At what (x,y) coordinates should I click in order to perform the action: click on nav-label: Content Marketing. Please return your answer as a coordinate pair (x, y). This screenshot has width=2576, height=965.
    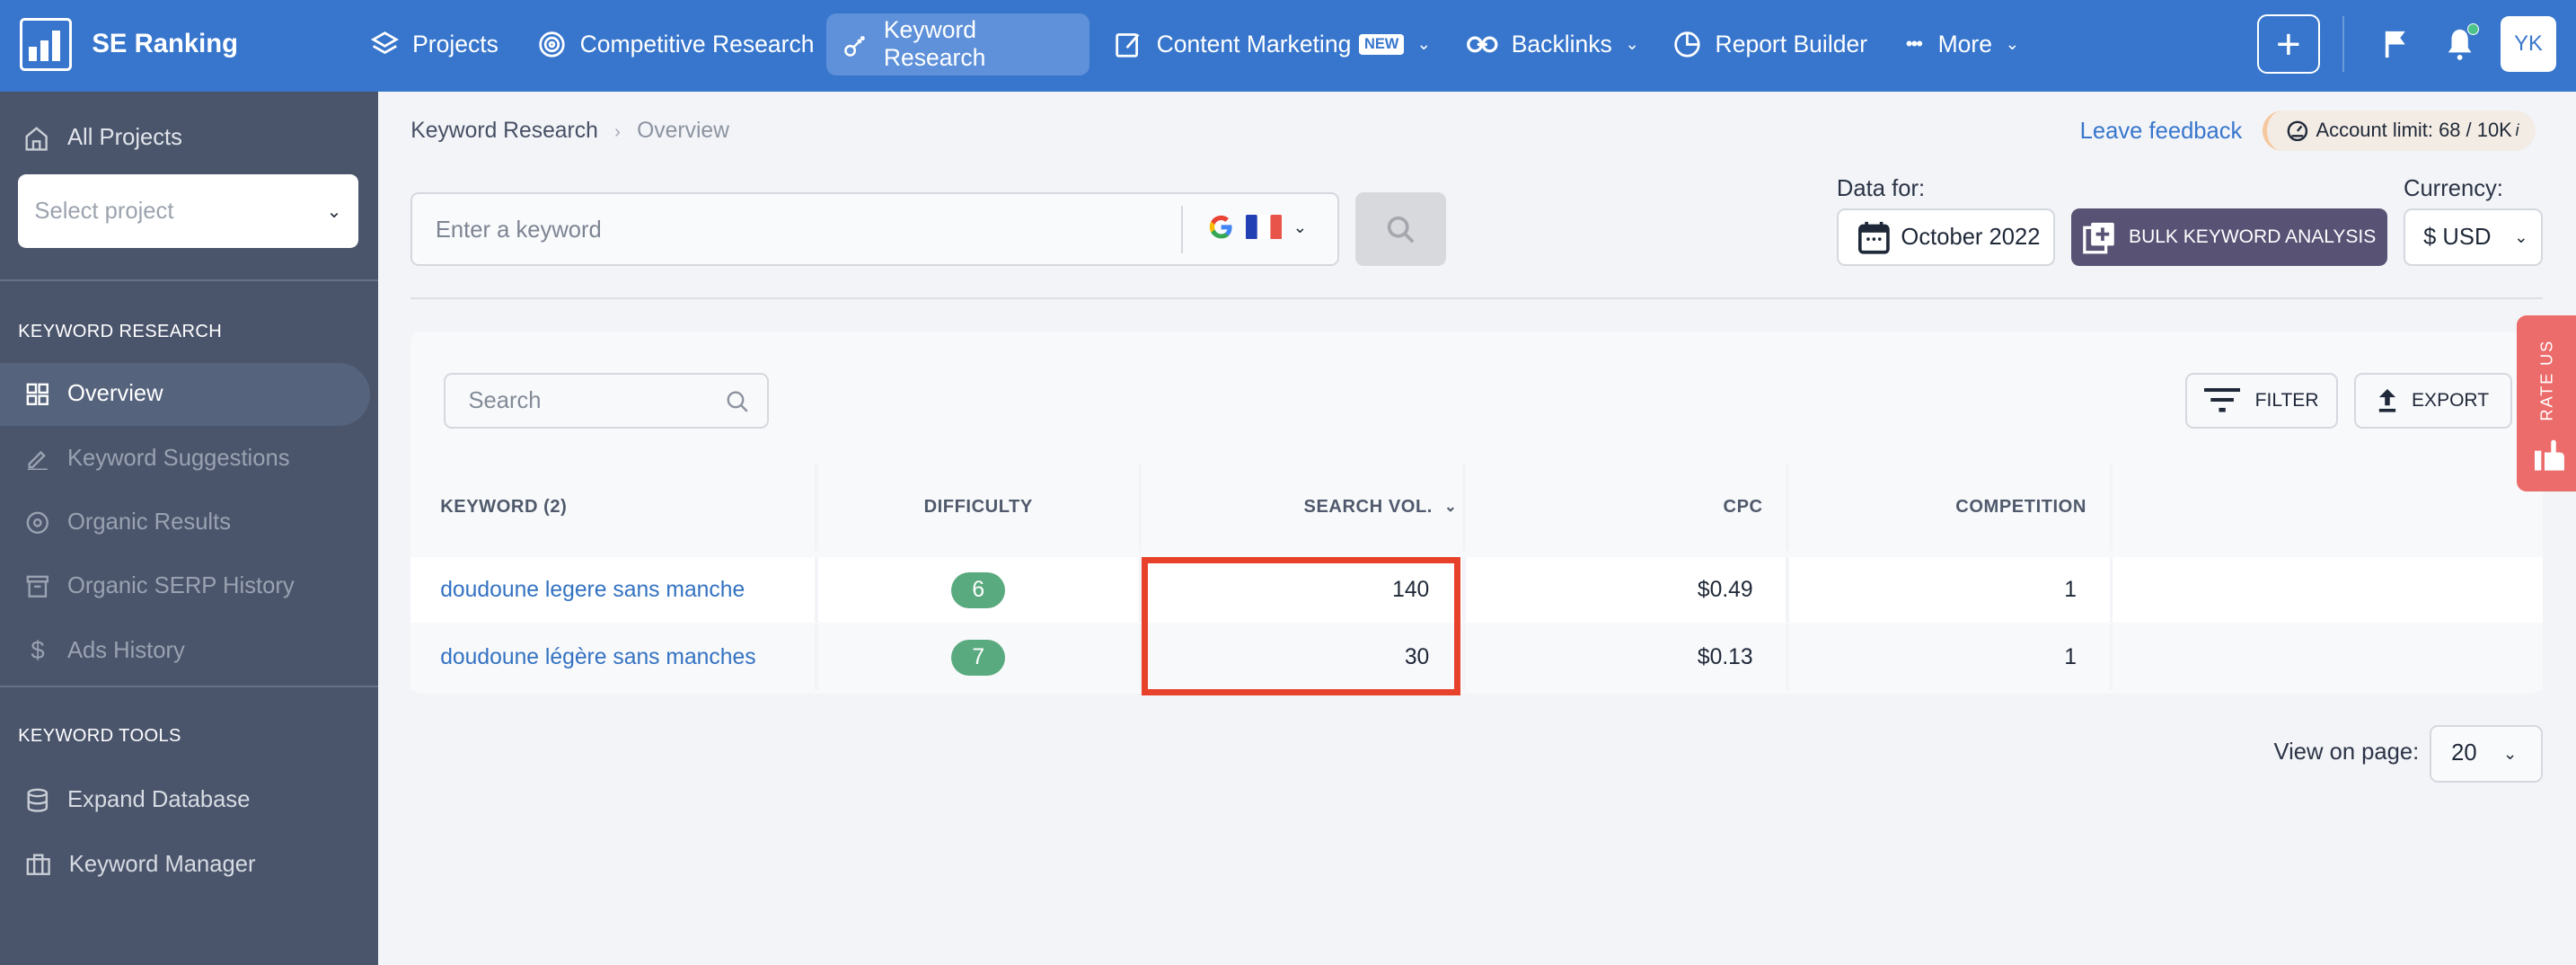
    Looking at the image, I should click on (1254, 44).